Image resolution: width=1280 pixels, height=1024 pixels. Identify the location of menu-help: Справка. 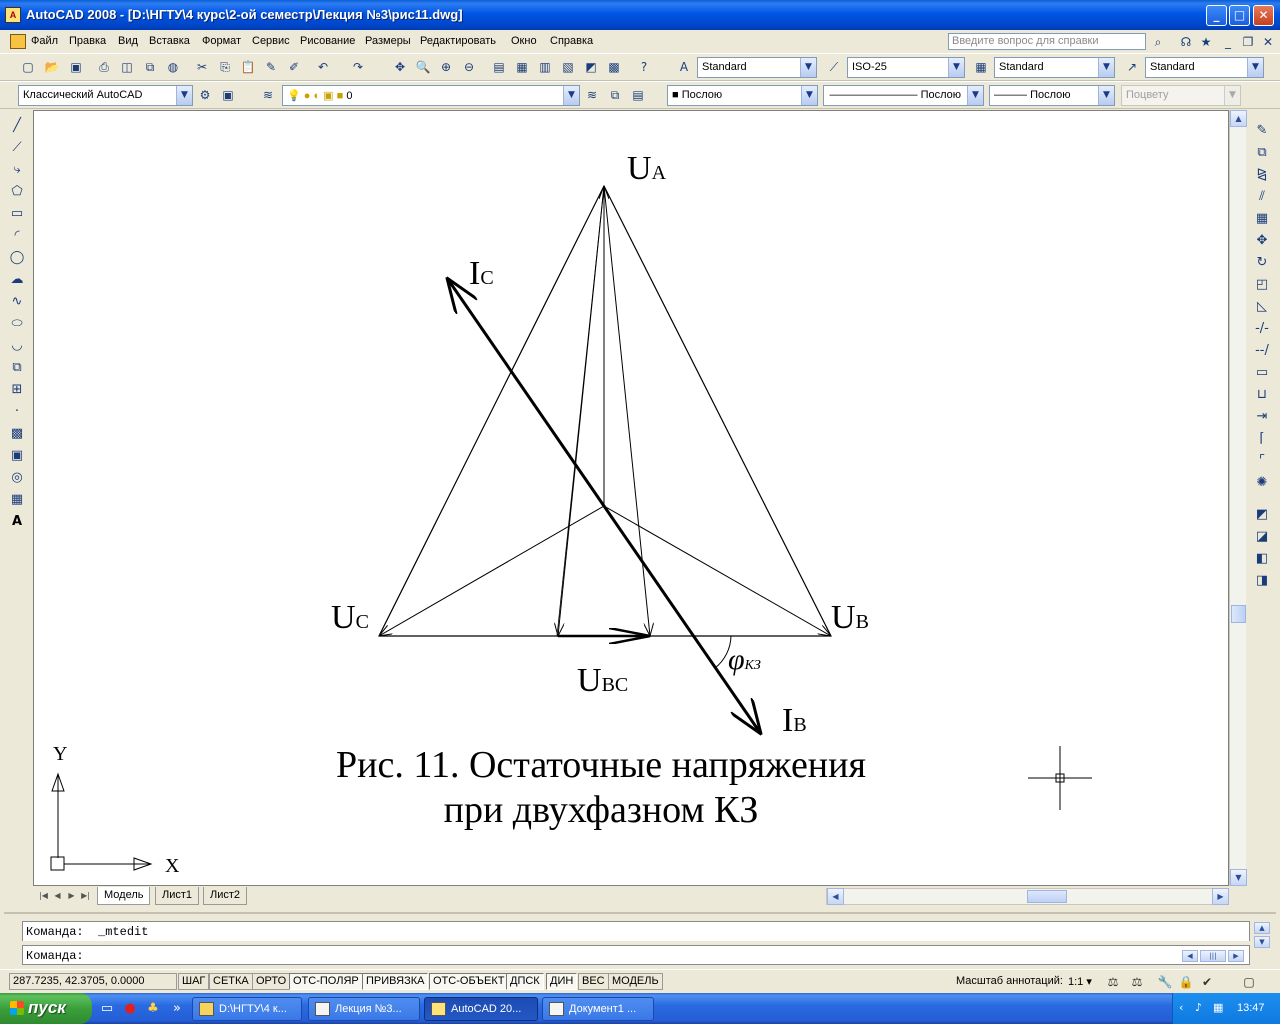
(571, 41).